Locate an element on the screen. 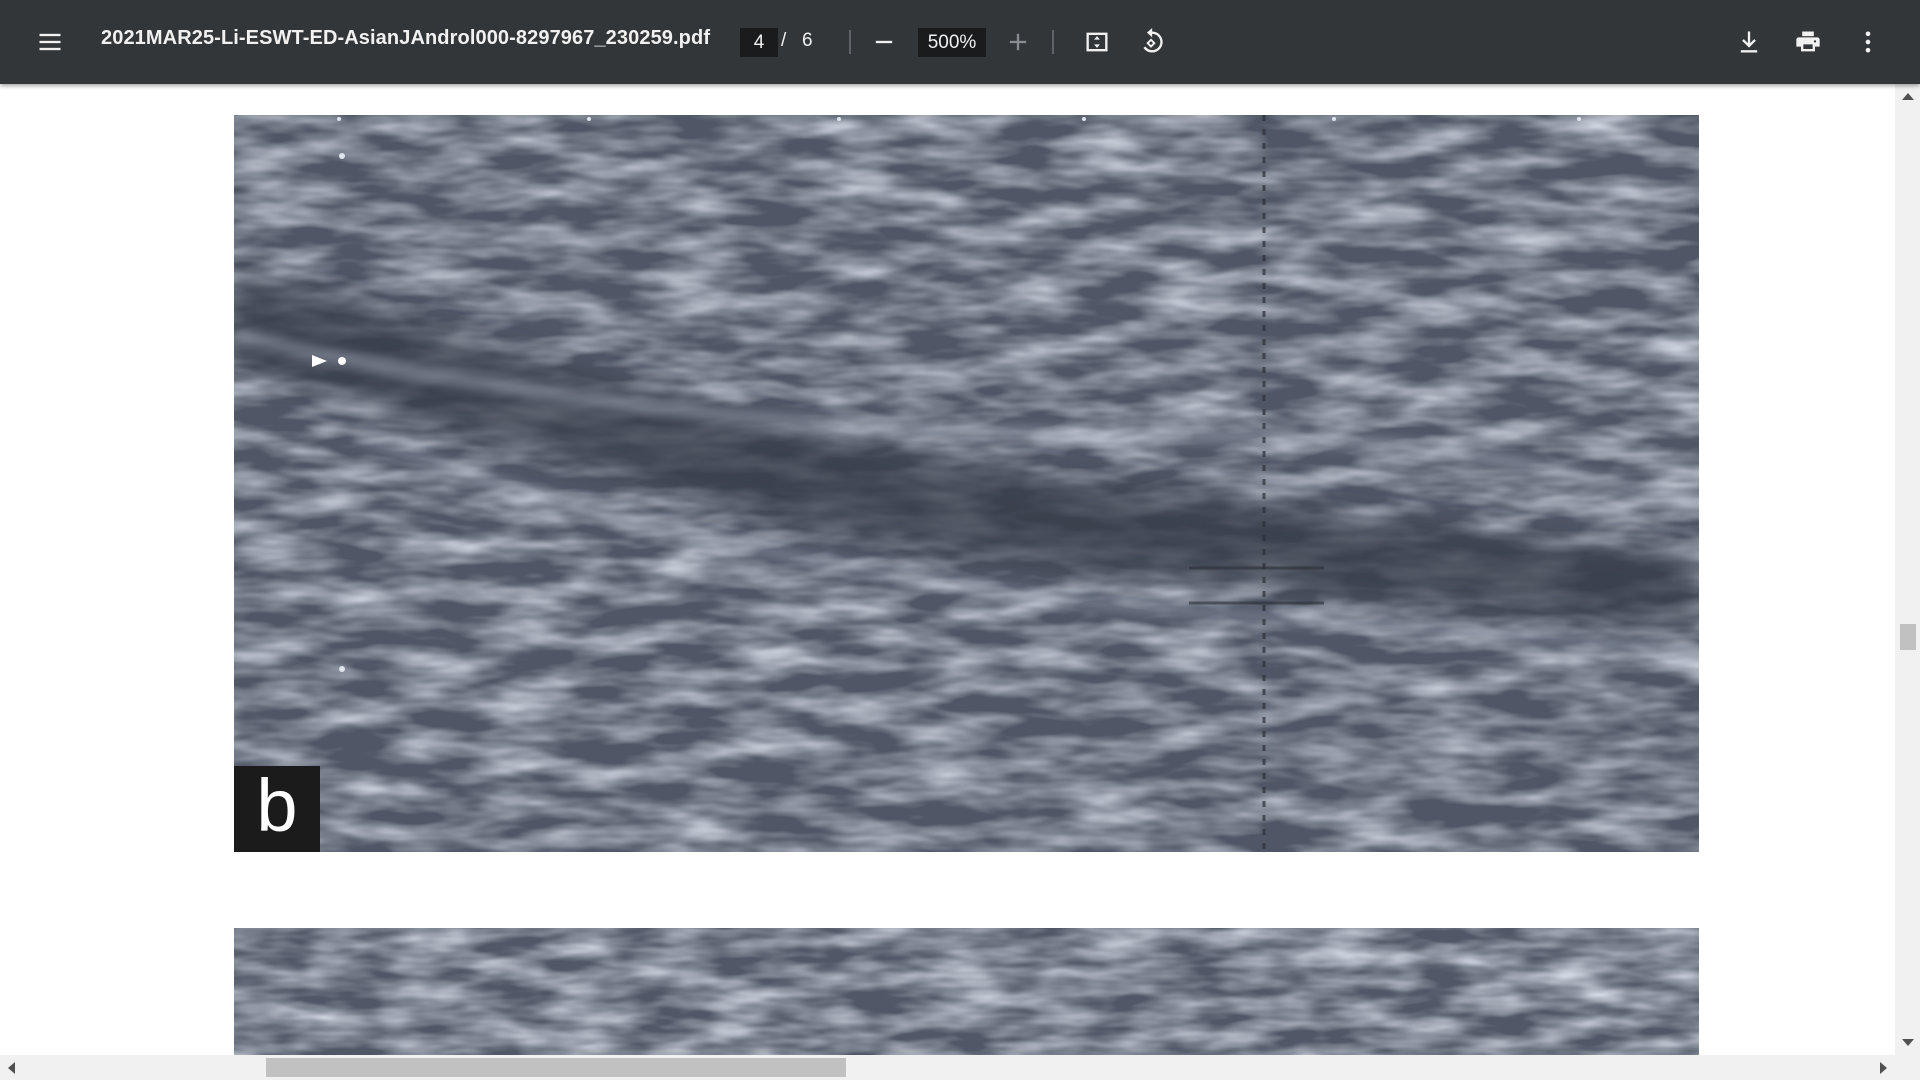 The height and width of the screenshot is (1080, 1920). more-actions-button is located at coordinates (1868, 42).